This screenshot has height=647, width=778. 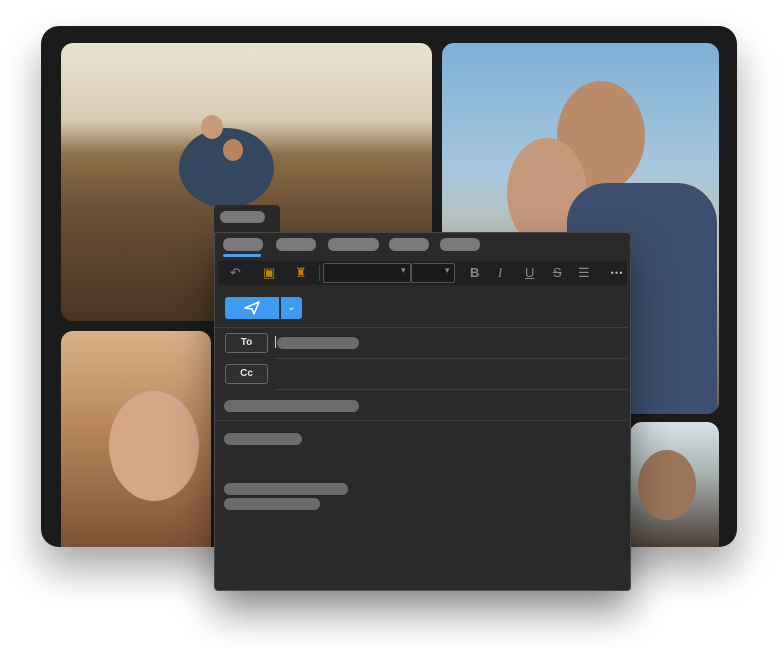 What do you see at coordinates (246, 343) in the screenshot?
I see `to-button: To` at bounding box center [246, 343].